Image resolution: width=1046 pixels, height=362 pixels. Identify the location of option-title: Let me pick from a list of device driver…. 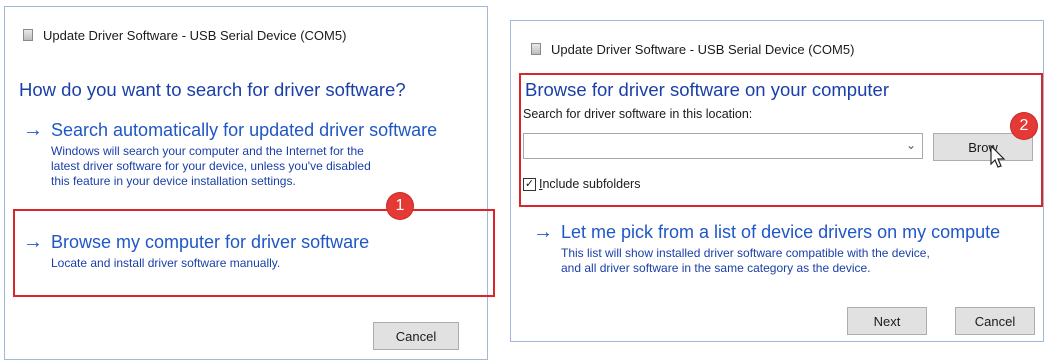
(780, 232).